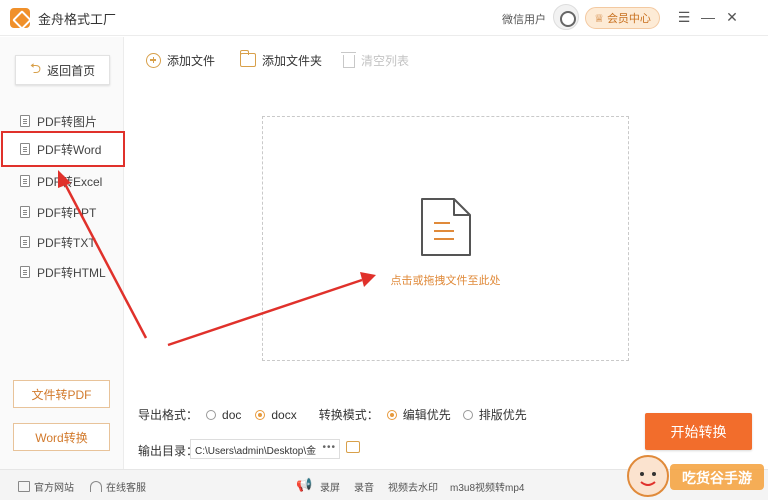 The image size is (768, 500). I want to click on monitor-icon, so click(24, 486).